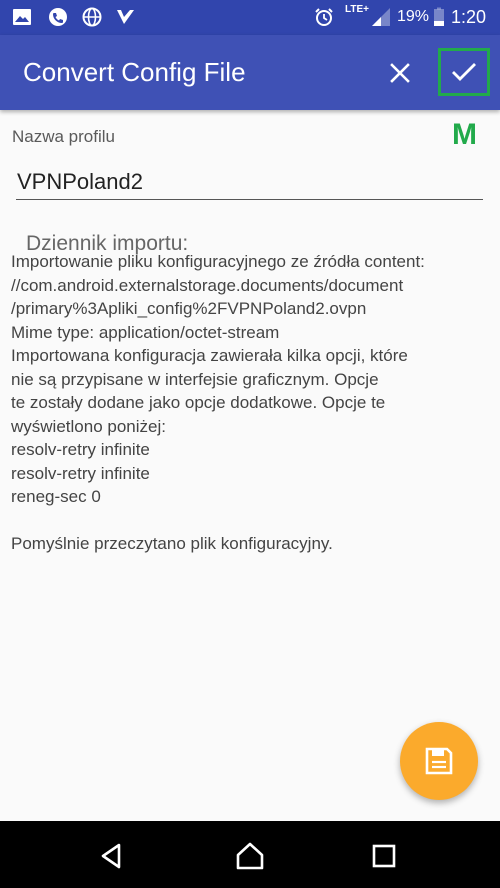 The width and height of the screenshot is (500, 888). I want to click on navigation-bar, so click(250, 854).